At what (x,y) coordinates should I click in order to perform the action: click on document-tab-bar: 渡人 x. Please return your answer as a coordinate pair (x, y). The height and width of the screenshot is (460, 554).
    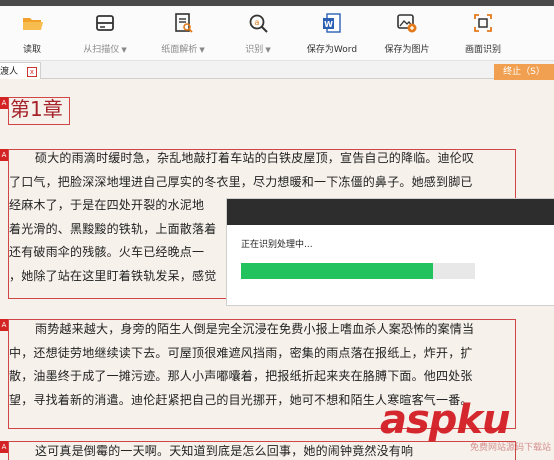
    Looking at the image, I should click on (277, 70).